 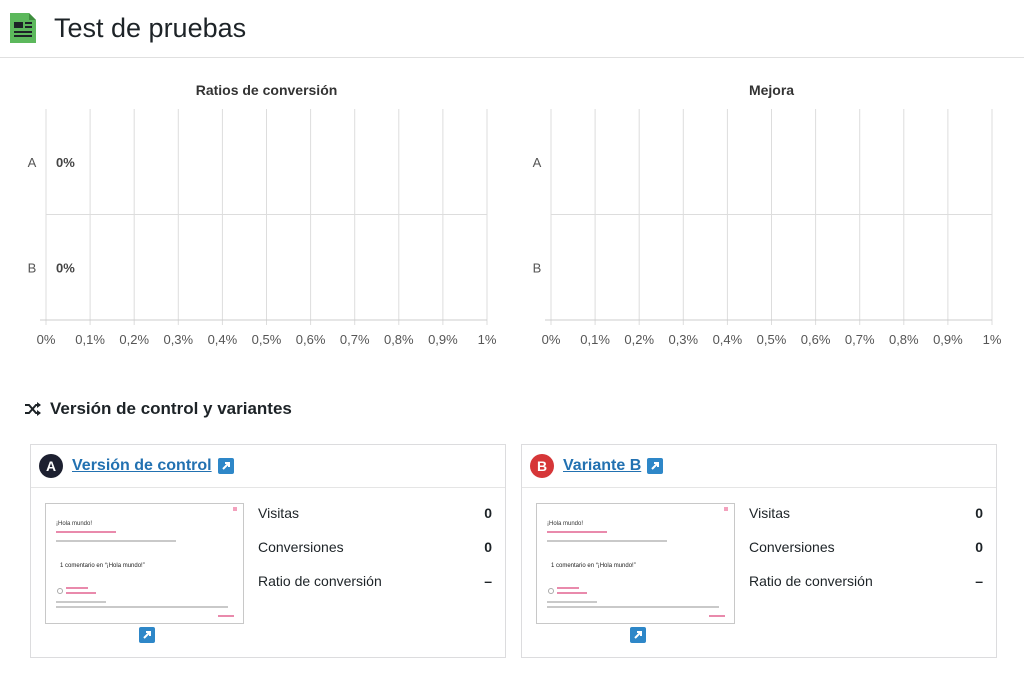 I want to click on chart-title: Ratios de conversión, so click(x=267, y=90).